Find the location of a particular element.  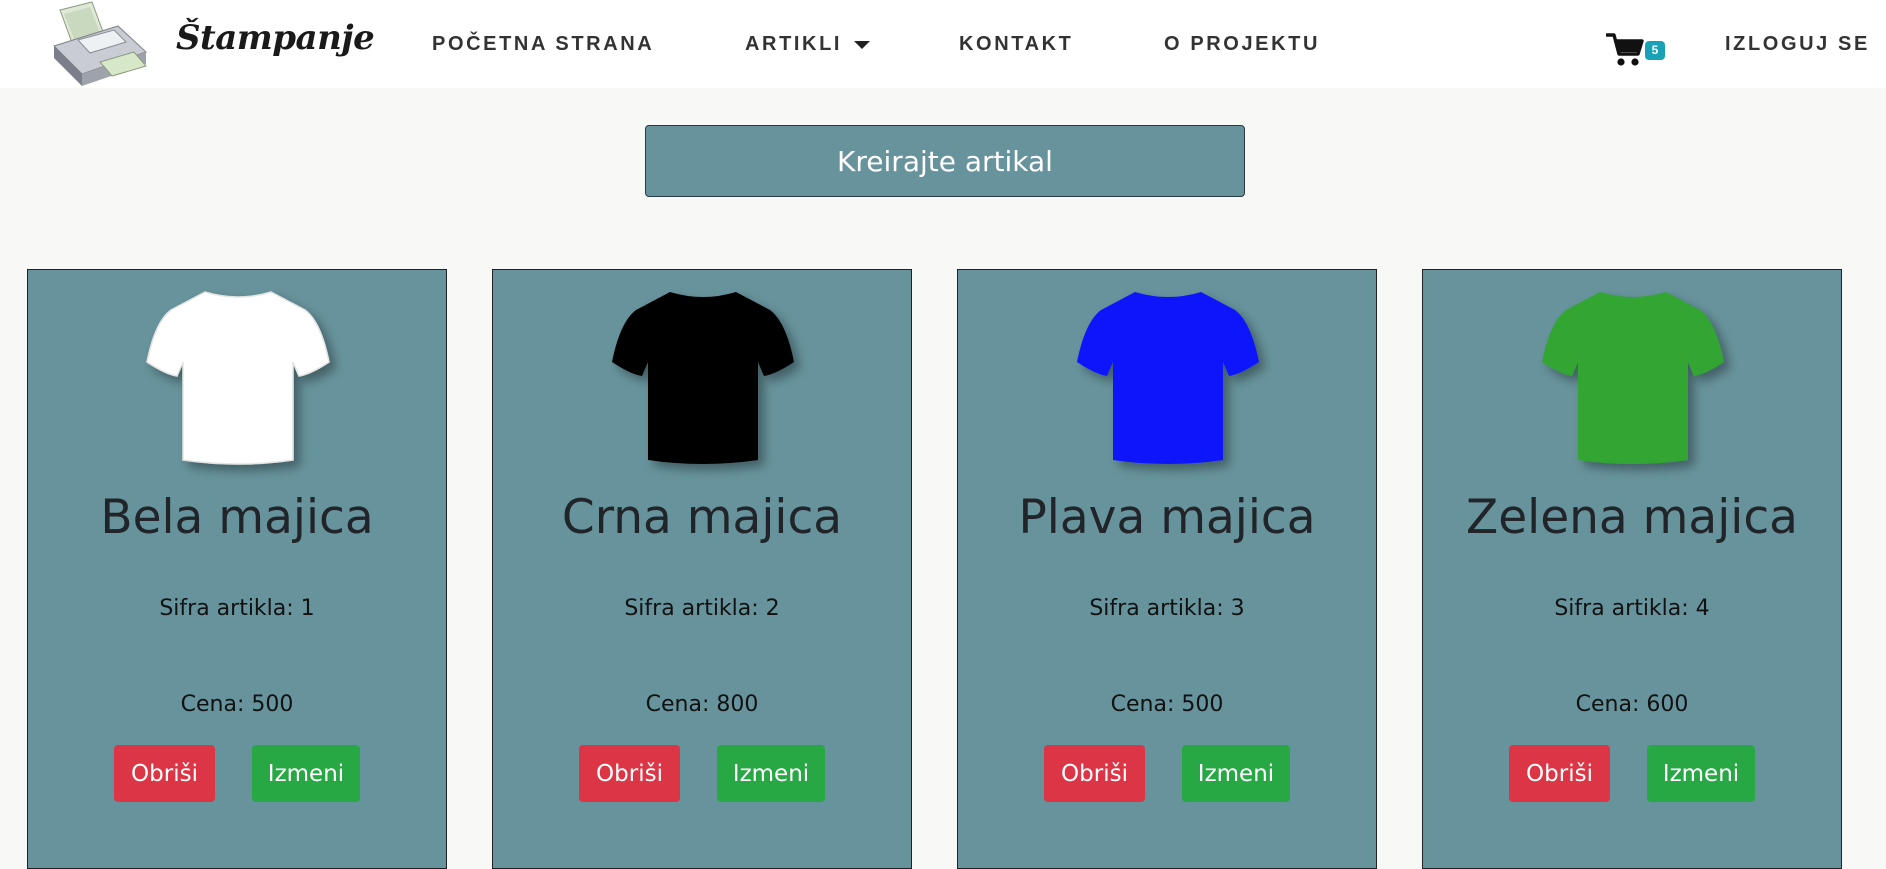

nav-artikli-dropdown: ARTIKLI is located at coordinates (808, 44).